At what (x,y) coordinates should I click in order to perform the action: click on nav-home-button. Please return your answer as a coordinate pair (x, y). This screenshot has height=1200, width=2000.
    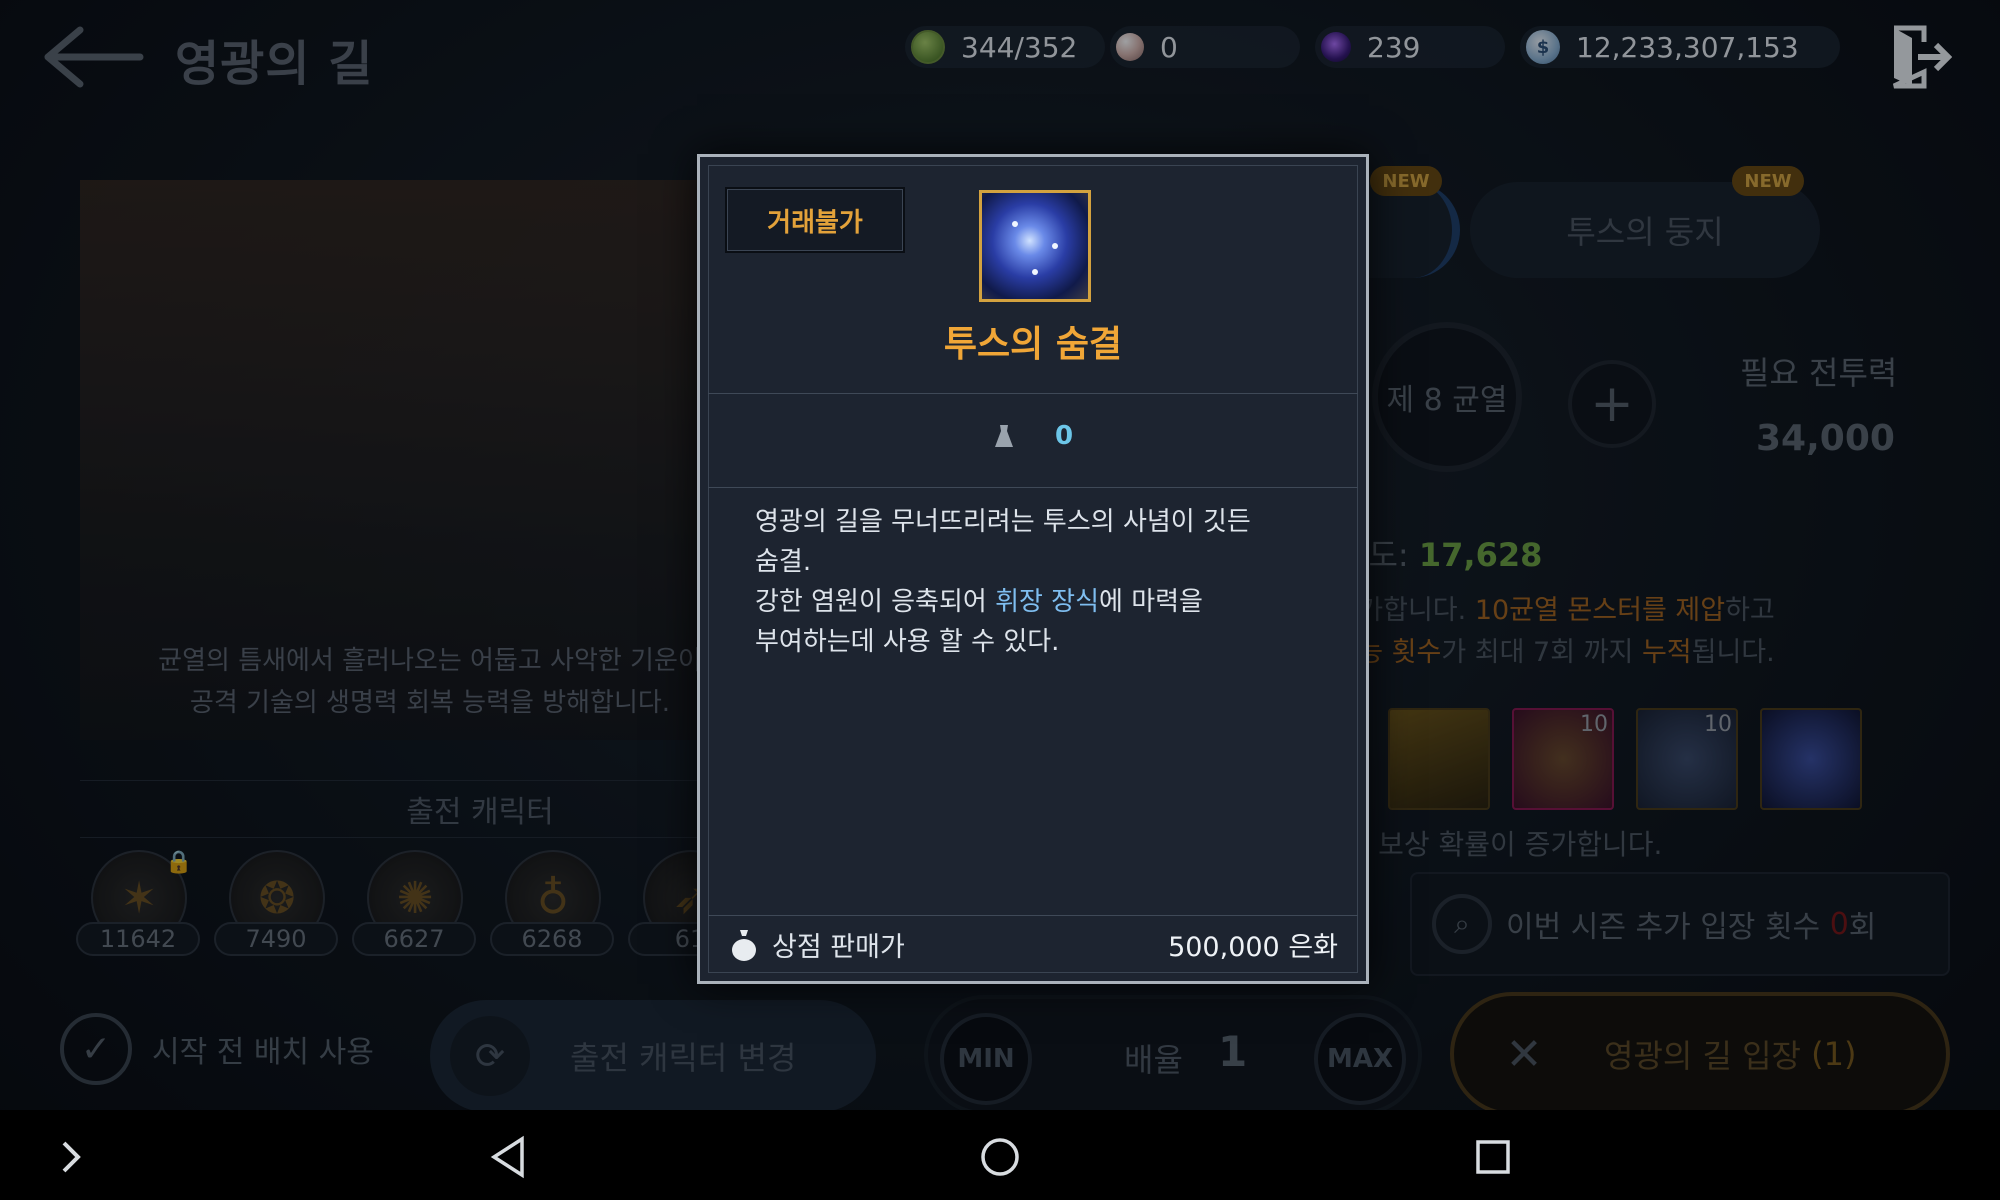
    Looking at the image, I should click on (1000, 1157).